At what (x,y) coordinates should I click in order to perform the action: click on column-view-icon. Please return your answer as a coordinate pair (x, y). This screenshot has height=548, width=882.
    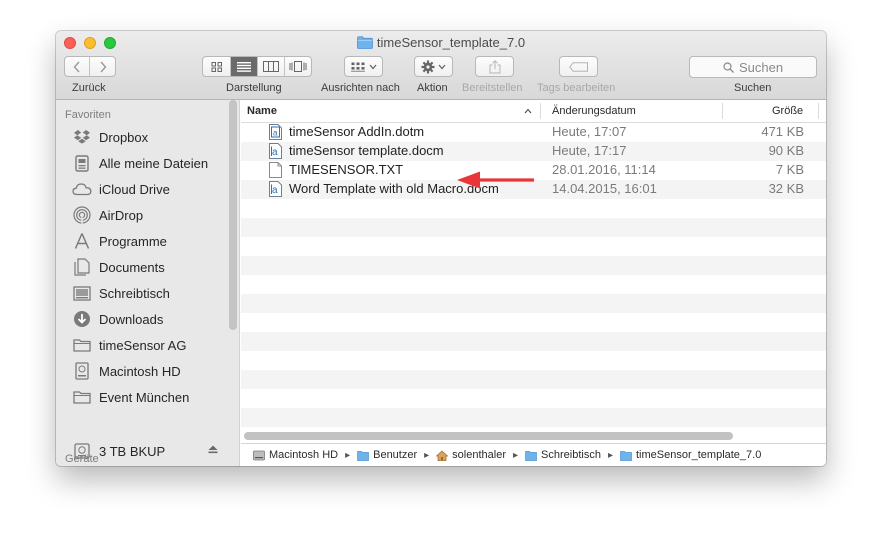
    Looking at the image, I should click on (271, 66).